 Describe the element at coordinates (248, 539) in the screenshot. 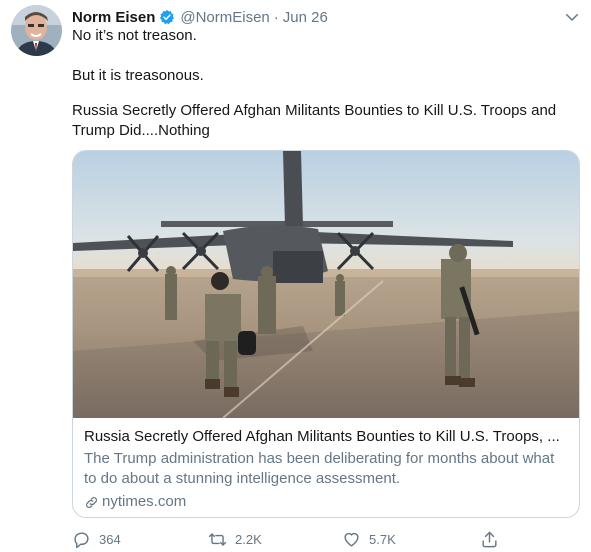

I see `retweet-count: 2.2K` at that location.